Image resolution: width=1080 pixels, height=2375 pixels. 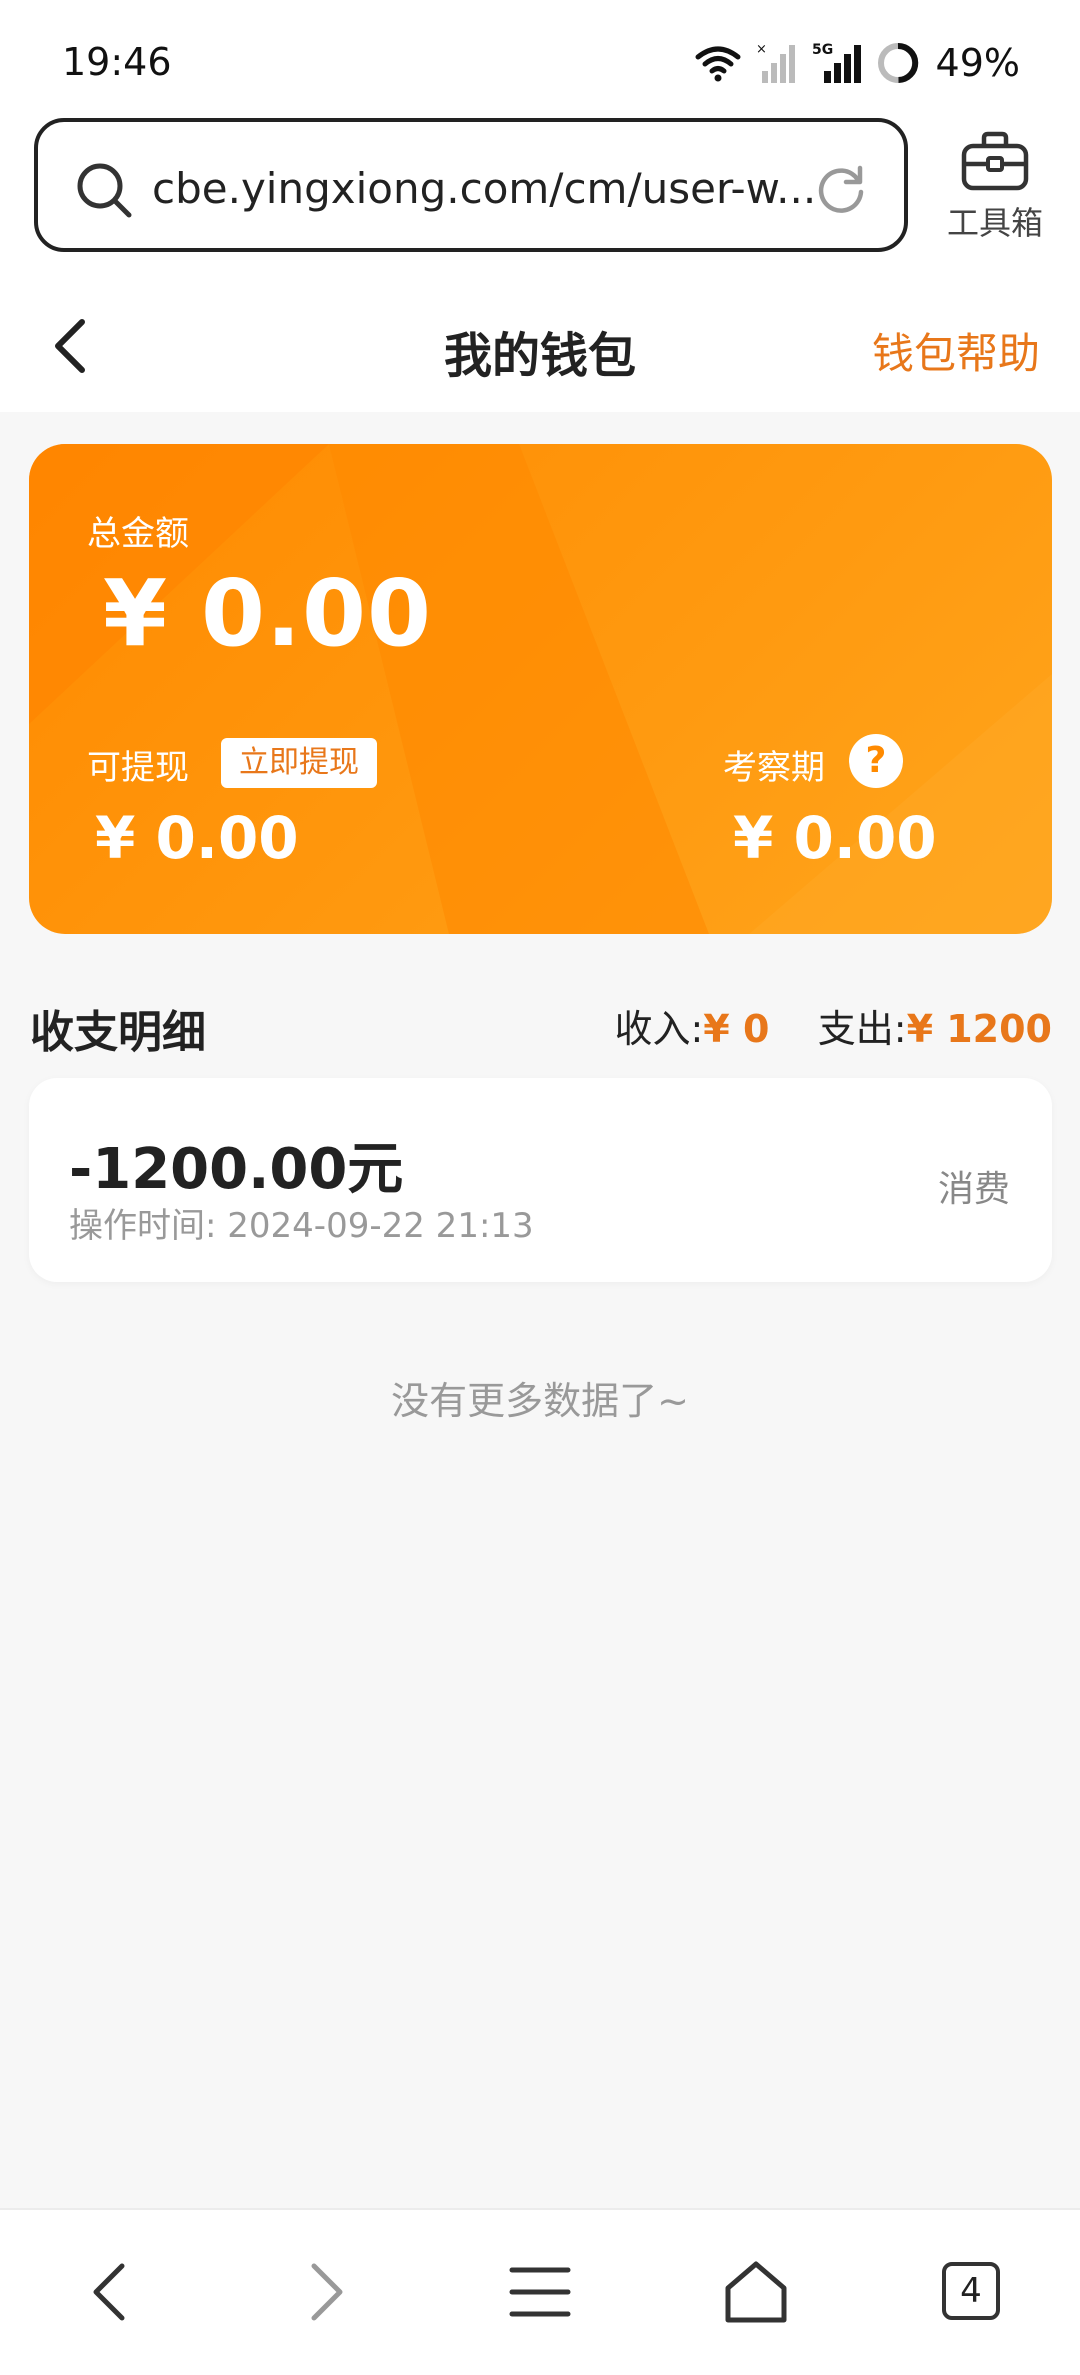 I want to click on toolbox-label: 工具箱, so click(x=994, y=223).